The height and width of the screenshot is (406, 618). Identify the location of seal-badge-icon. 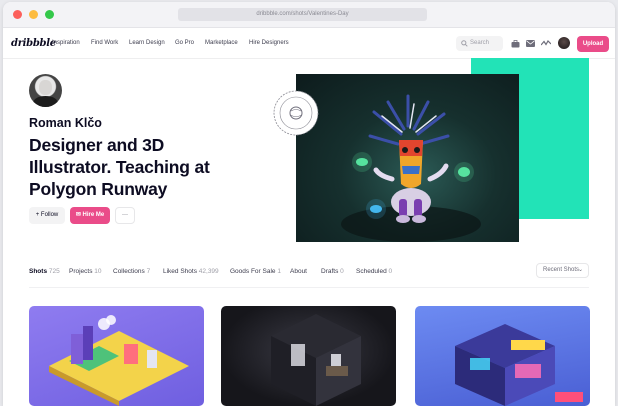
(296, 113).